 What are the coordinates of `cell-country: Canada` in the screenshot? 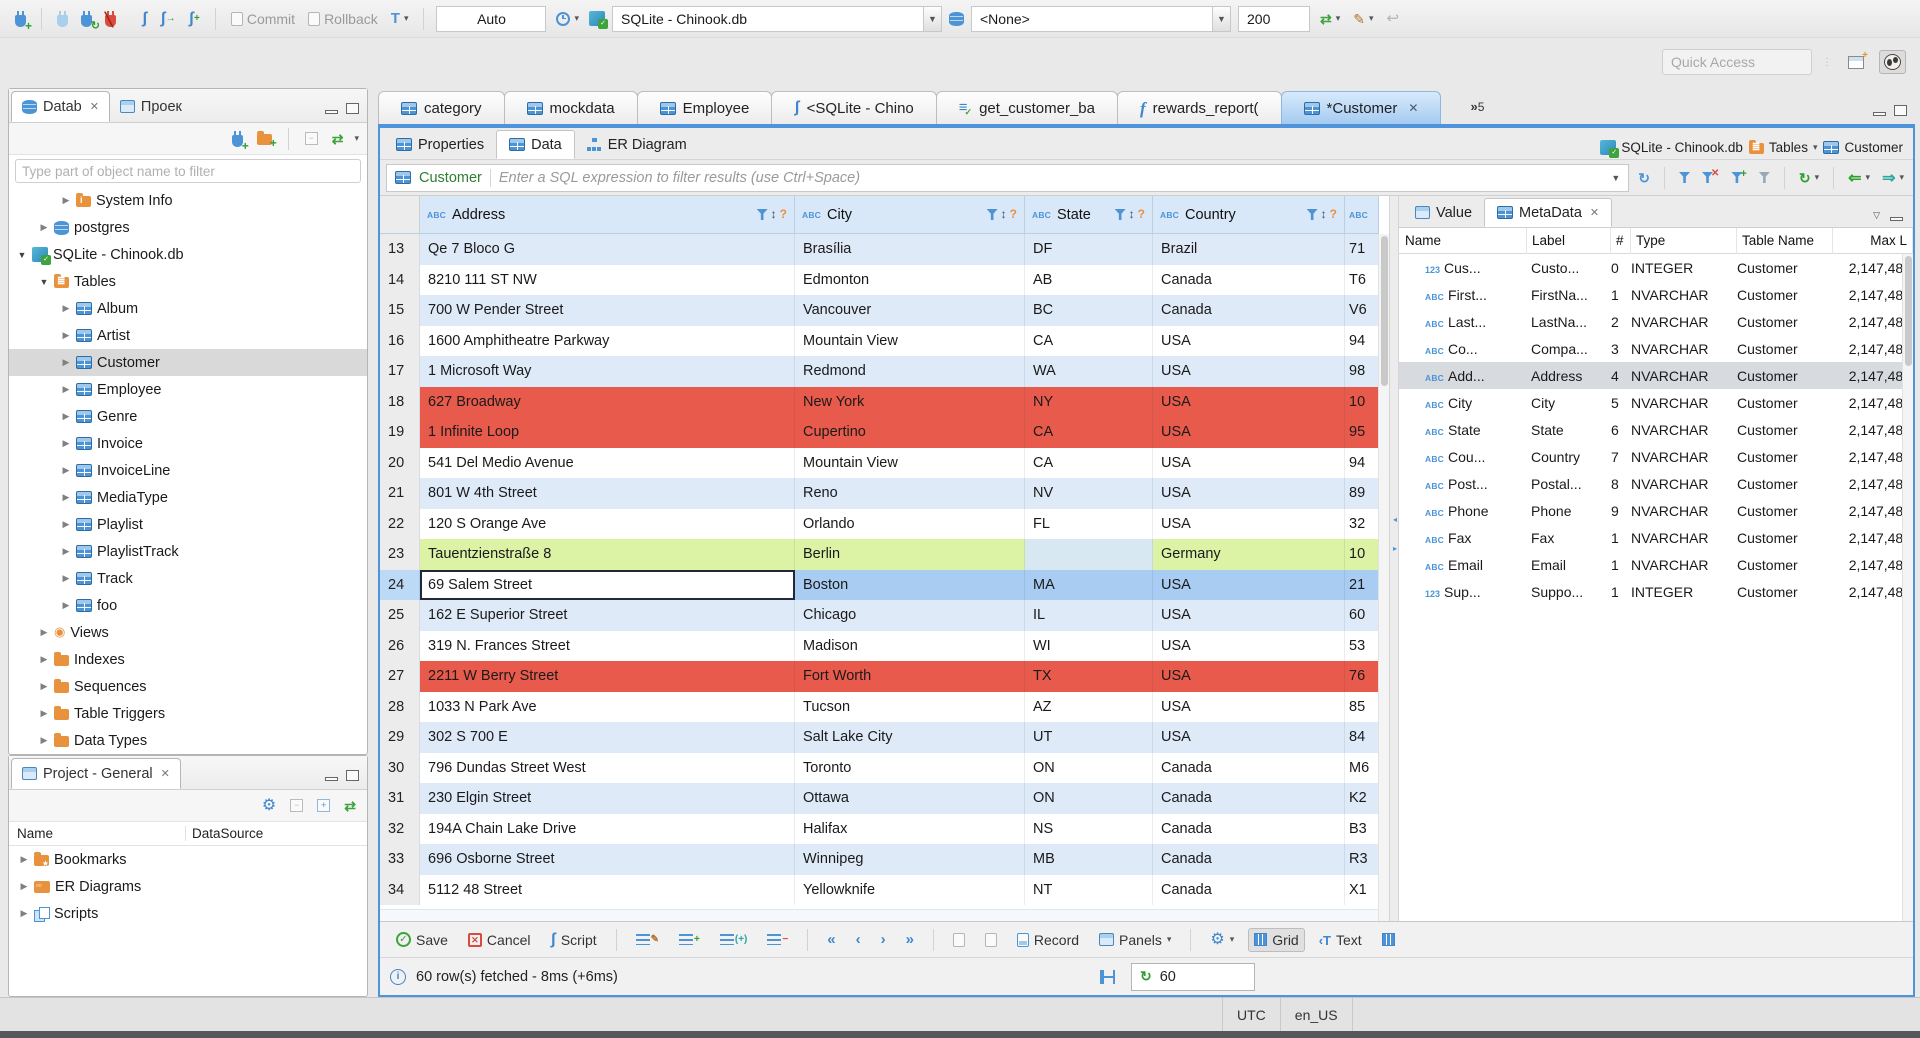 It's located at (1249, 279).